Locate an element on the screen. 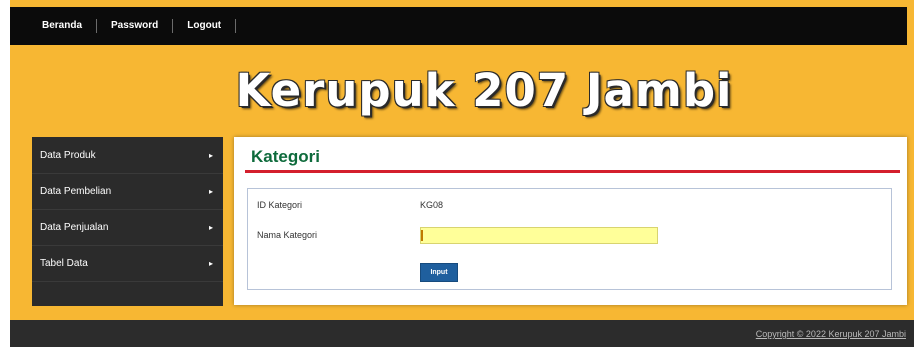 The image size is (915, 347). footer: Copyright © 2022 Kerupuk 207 Jambi is located at coordinates (462, 333).